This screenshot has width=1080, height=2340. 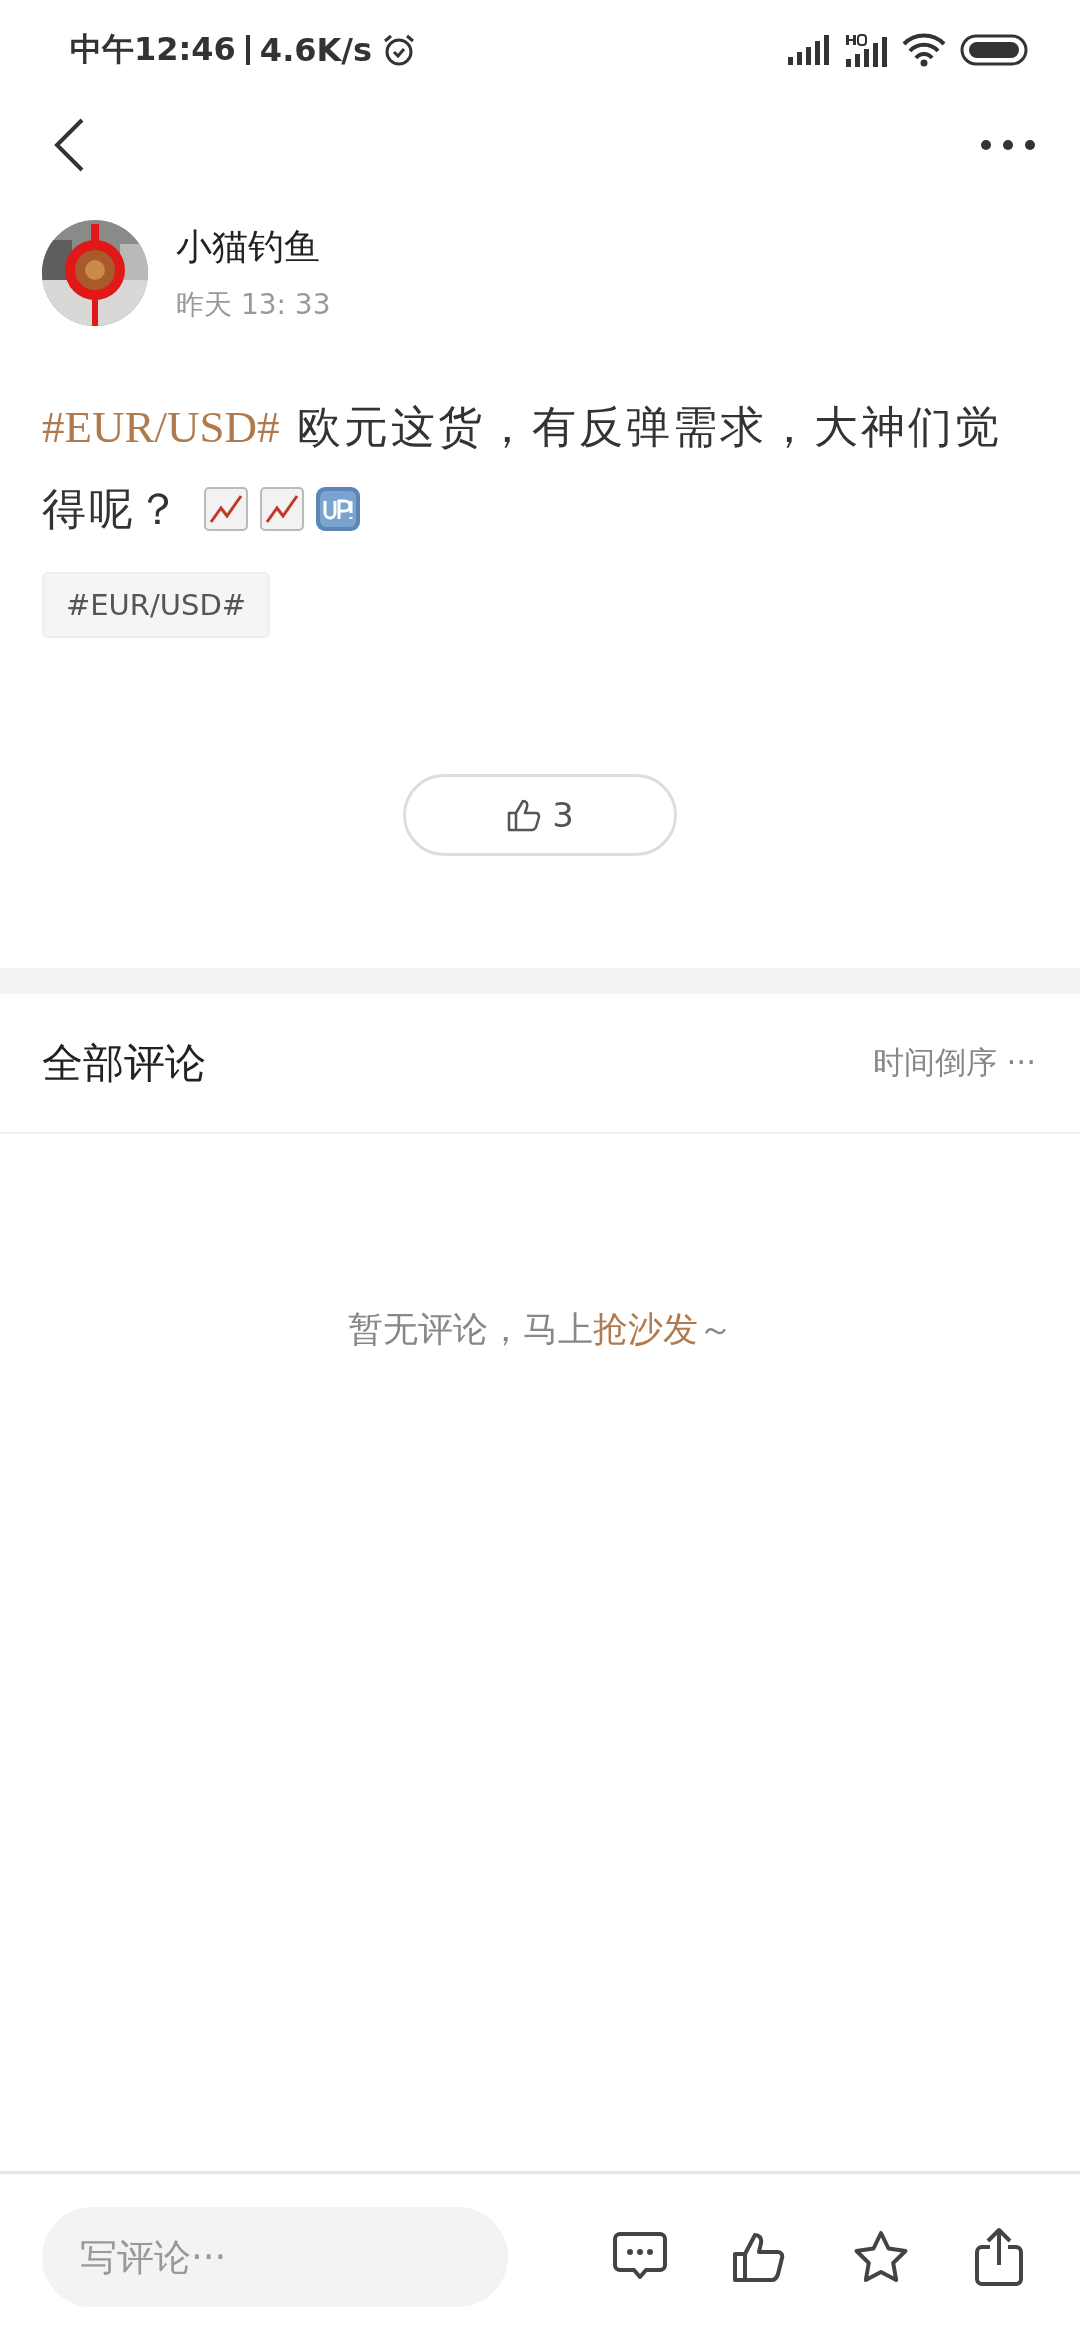 What do you see at coordinates (1008, 145) in the screenshot?
I see `more-icon` at bounding box center [1008, 145].